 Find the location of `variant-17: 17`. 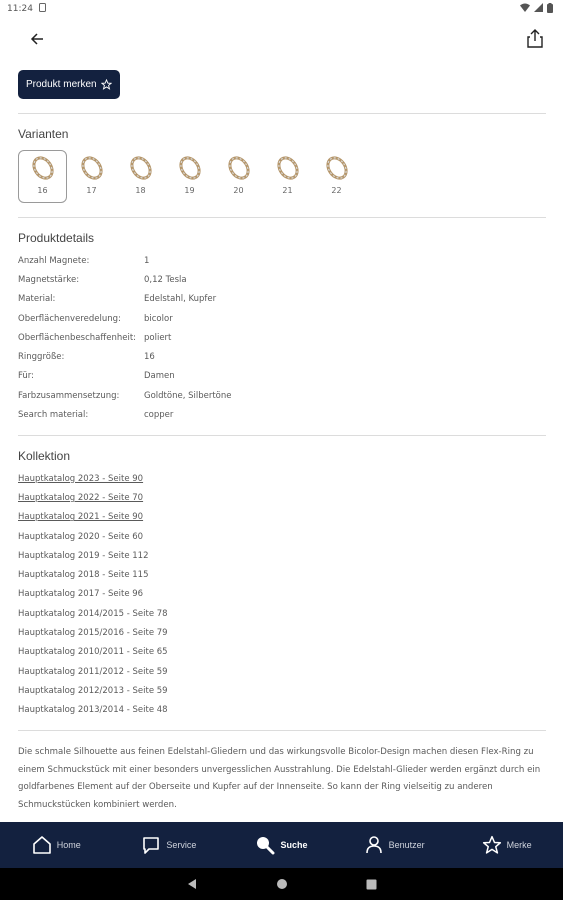

variant-17: 17 is located at coordinates (91, 176).